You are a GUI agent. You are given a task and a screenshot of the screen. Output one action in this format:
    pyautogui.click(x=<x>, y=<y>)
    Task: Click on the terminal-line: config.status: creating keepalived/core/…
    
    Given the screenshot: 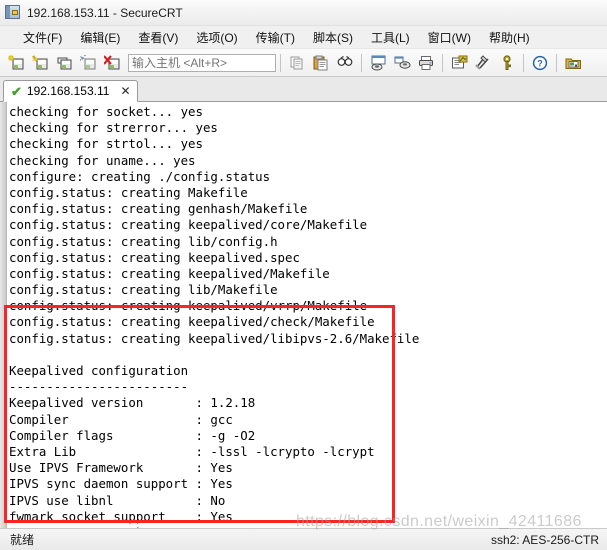 What is the action you would take?
    pyautogui.click(x=188, y=225)
    